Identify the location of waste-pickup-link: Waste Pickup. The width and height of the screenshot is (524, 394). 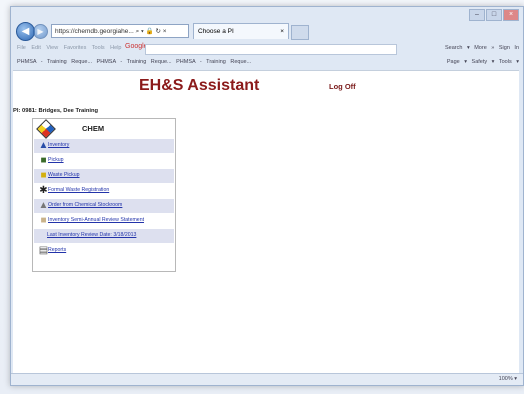
(64, 175).